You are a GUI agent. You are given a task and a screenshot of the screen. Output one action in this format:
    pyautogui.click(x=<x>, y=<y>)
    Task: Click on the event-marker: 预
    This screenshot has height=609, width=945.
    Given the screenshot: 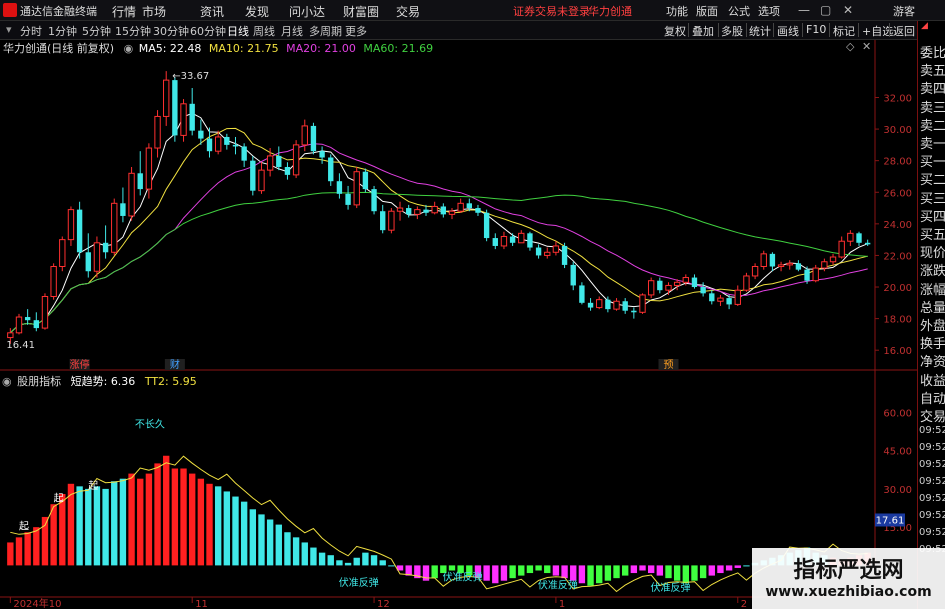 What is the action you would take?
    pyautogui.click(x=668, y=365)
    